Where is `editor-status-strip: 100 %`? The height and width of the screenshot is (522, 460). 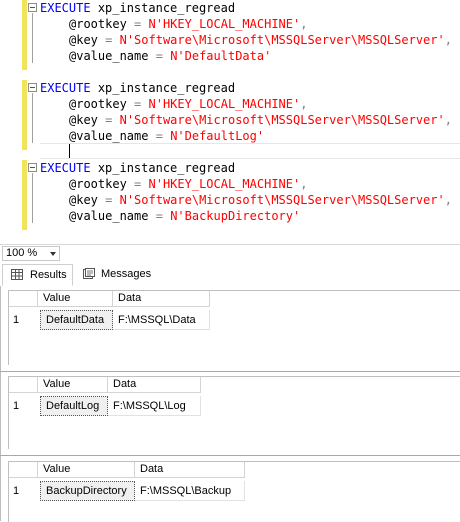 editor-status-strip: 100 % is located at coordinates (230, 253).